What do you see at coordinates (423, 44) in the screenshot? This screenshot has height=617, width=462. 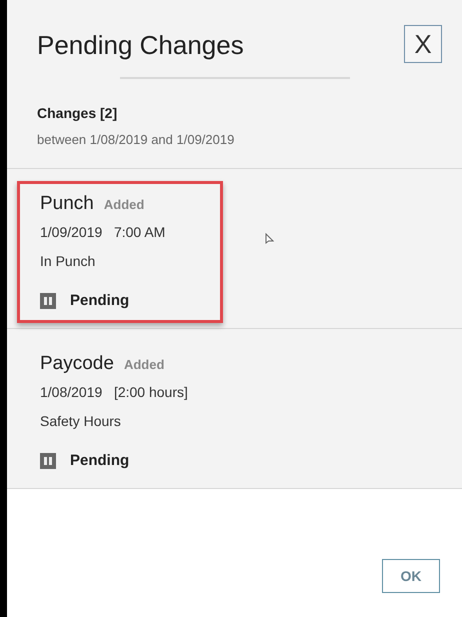 I see `close-button: X` at bounding box center [423, 44].